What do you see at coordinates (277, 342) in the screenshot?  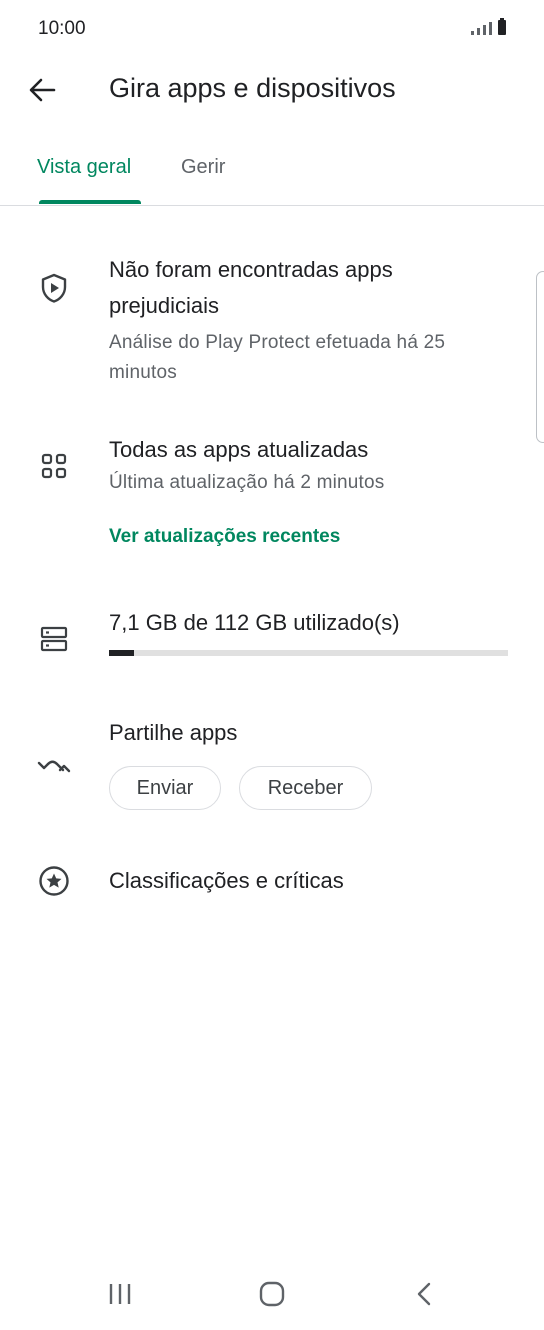 I see `protect-subtitle-line1: Análise do Play Protect efetuada há 25` at bounding box center [277, 342].